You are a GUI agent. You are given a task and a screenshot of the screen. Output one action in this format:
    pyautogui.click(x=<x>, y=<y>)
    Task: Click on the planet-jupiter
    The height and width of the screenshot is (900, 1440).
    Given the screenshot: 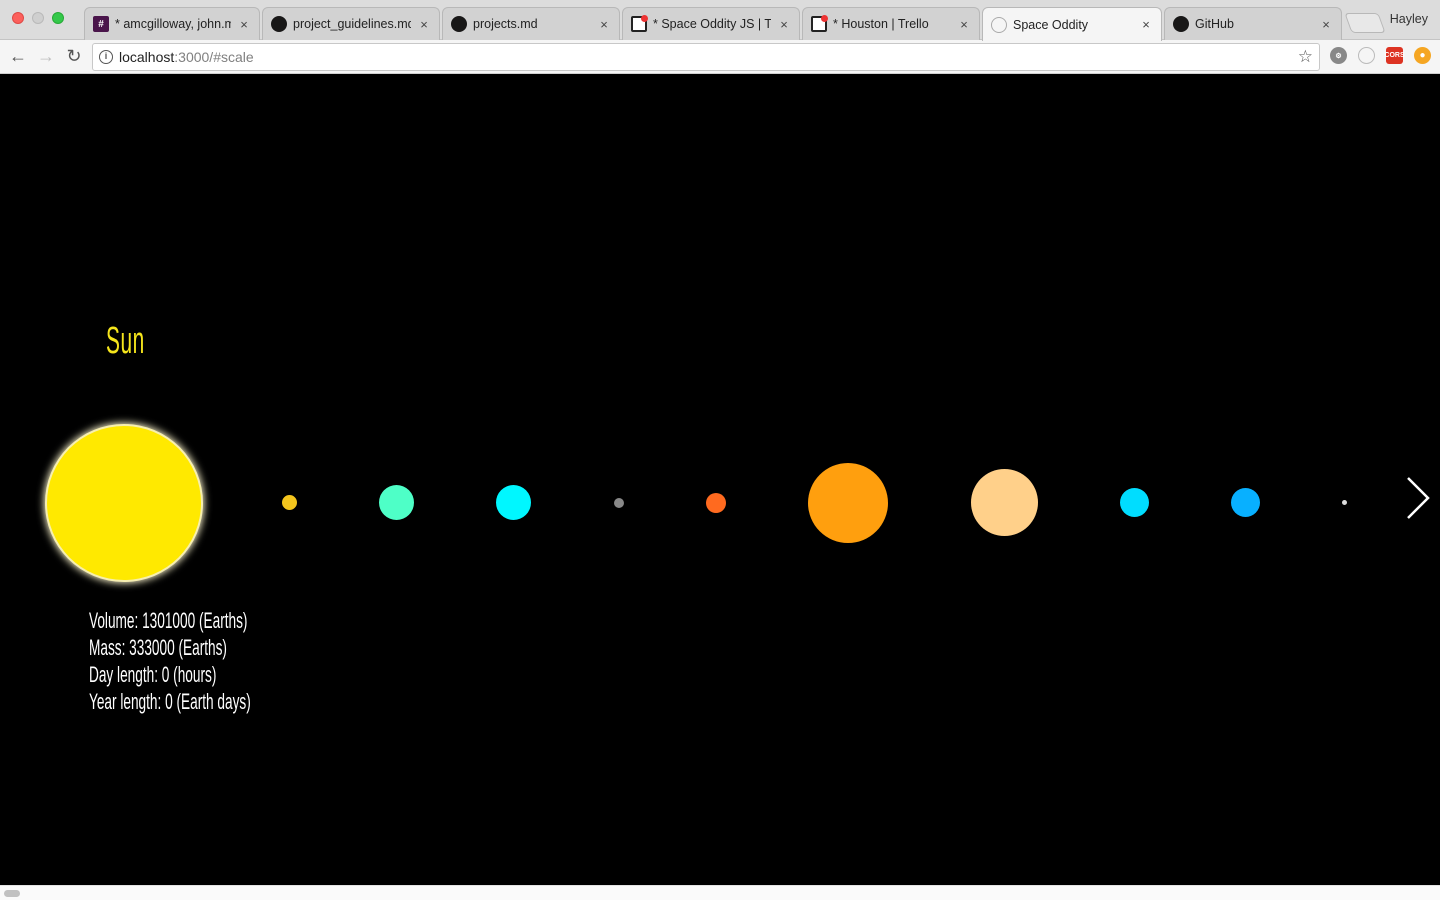 What is the action you would take?
    pyautogui.click(x=848, y=503)
    